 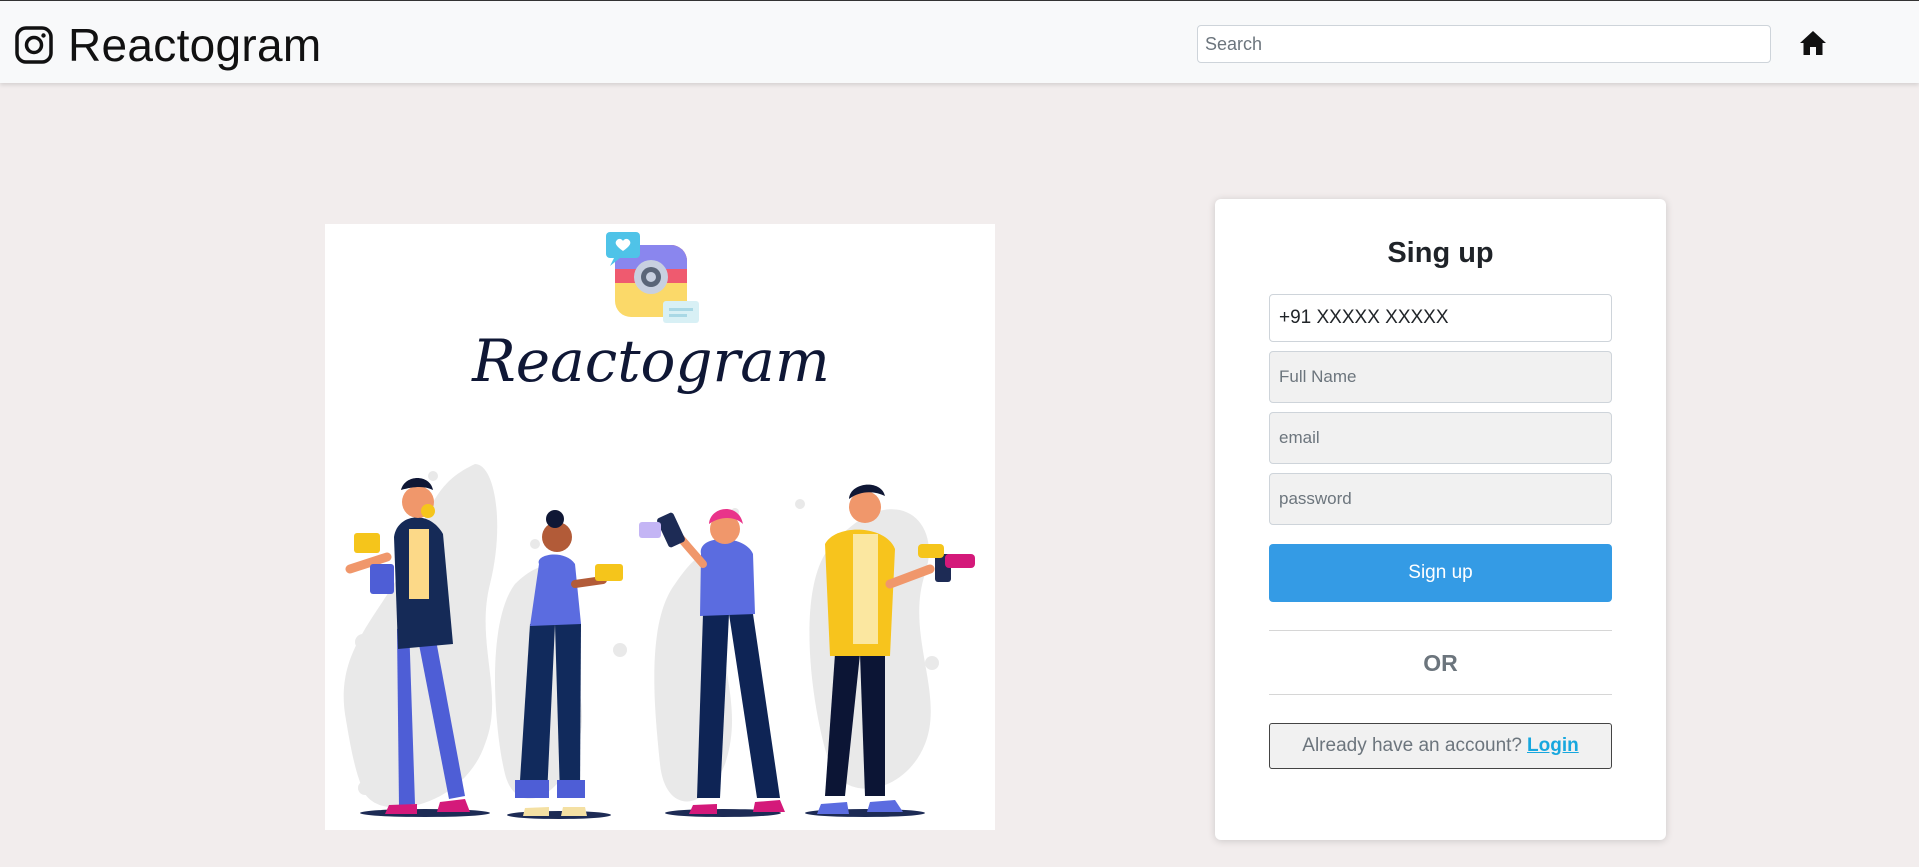 What do you see at coordinates (1813, 43) in the screenshot?
I see `home-icon` at bounding box center [1813, 43].